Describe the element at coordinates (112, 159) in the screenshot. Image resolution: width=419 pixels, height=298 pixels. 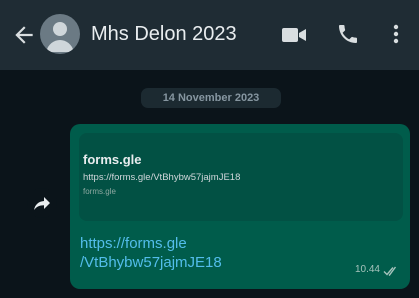
I see `link-preview-title: forms.gle` at that location.